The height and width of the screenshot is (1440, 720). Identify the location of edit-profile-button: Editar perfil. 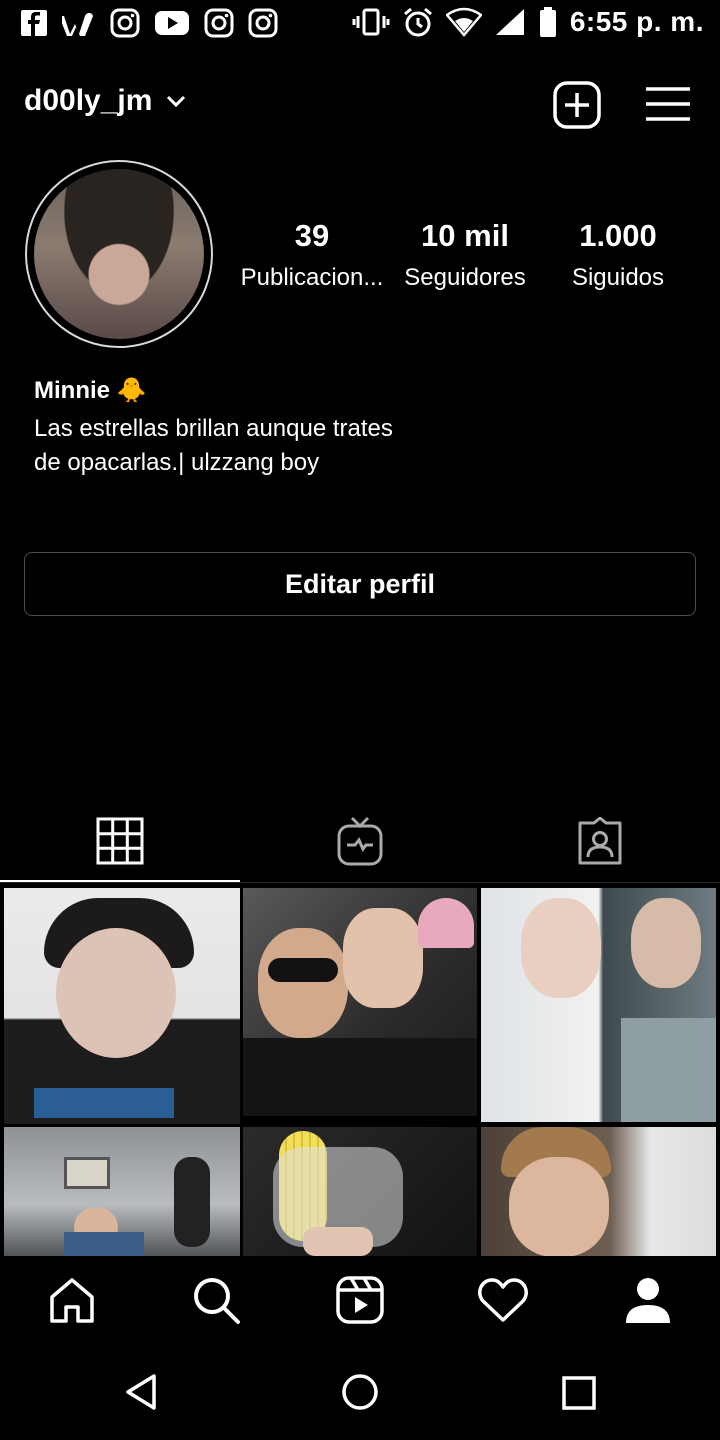
(360, 584).